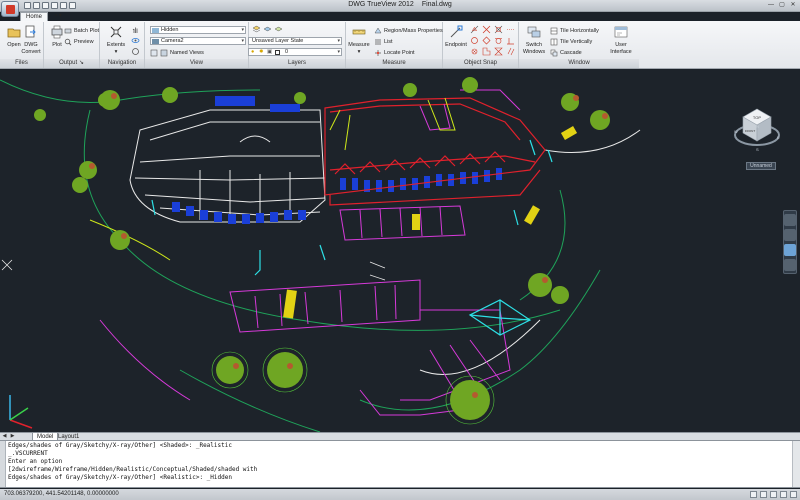 The image size is (800, 500). I want to click on lightbulb-icon: ●, so click(253, 52).